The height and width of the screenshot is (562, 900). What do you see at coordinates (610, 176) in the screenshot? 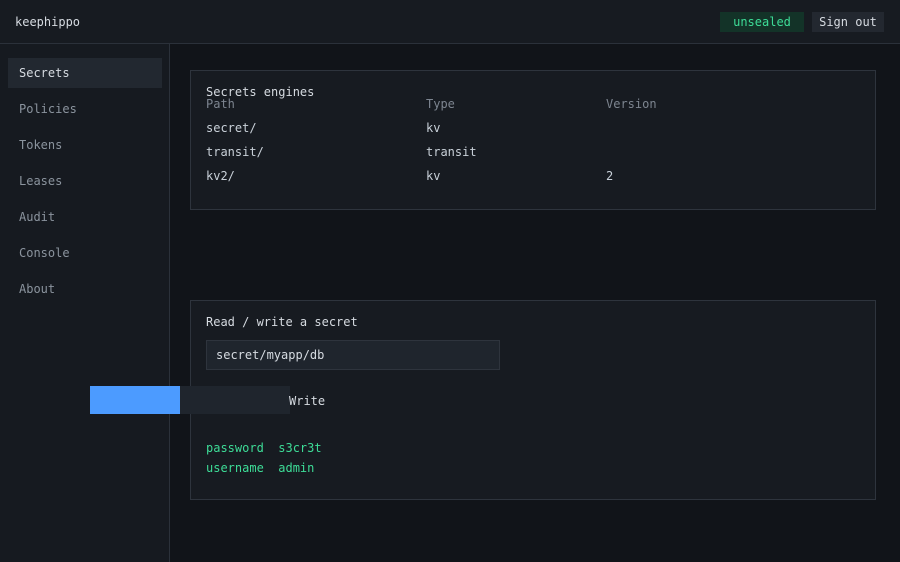
I see `engine-version: 2` at bounding box center [610, 176].